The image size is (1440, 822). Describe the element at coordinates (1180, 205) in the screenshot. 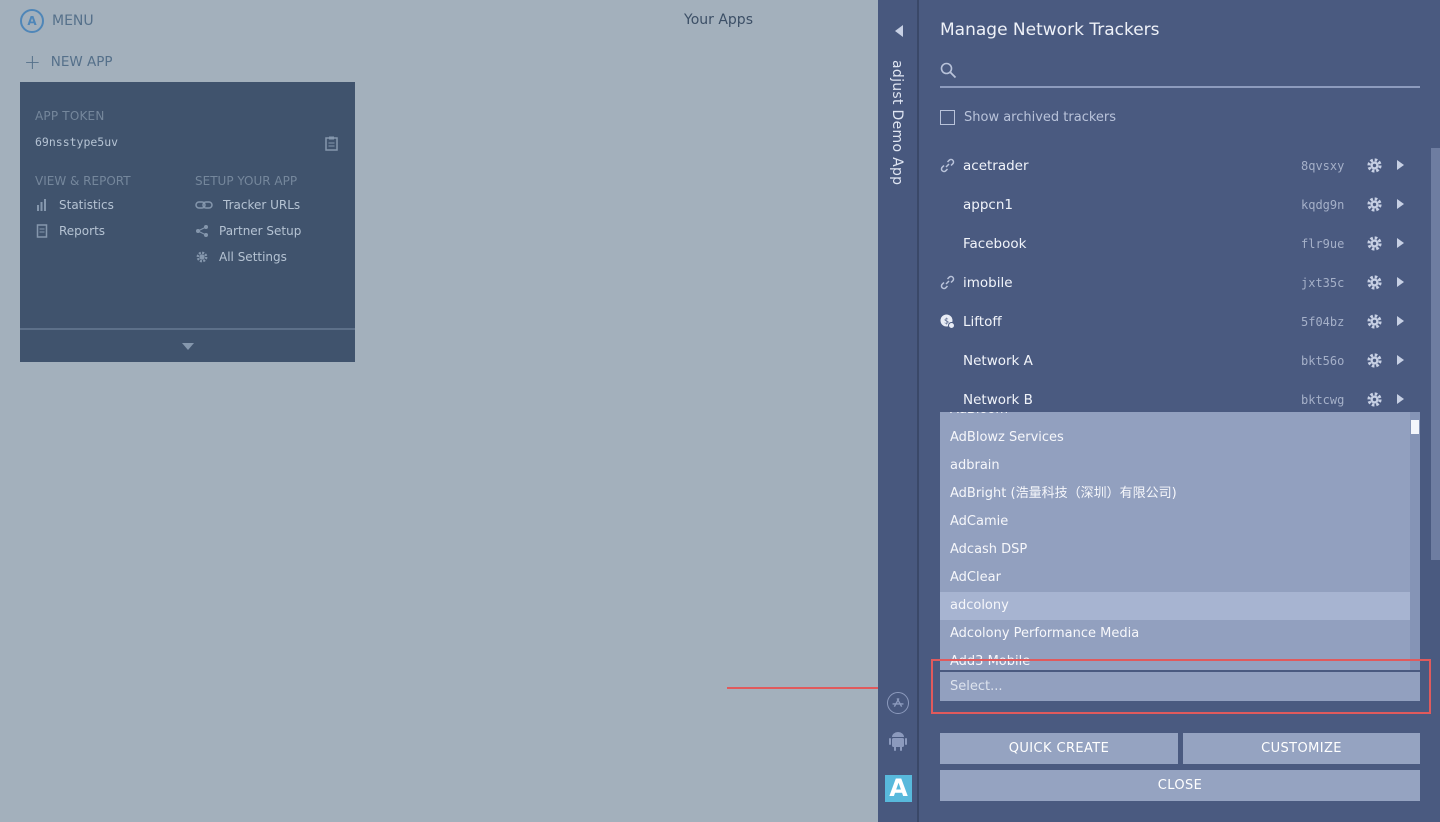

I see `tracker-row: appcn1 kqdg9n` at that location.